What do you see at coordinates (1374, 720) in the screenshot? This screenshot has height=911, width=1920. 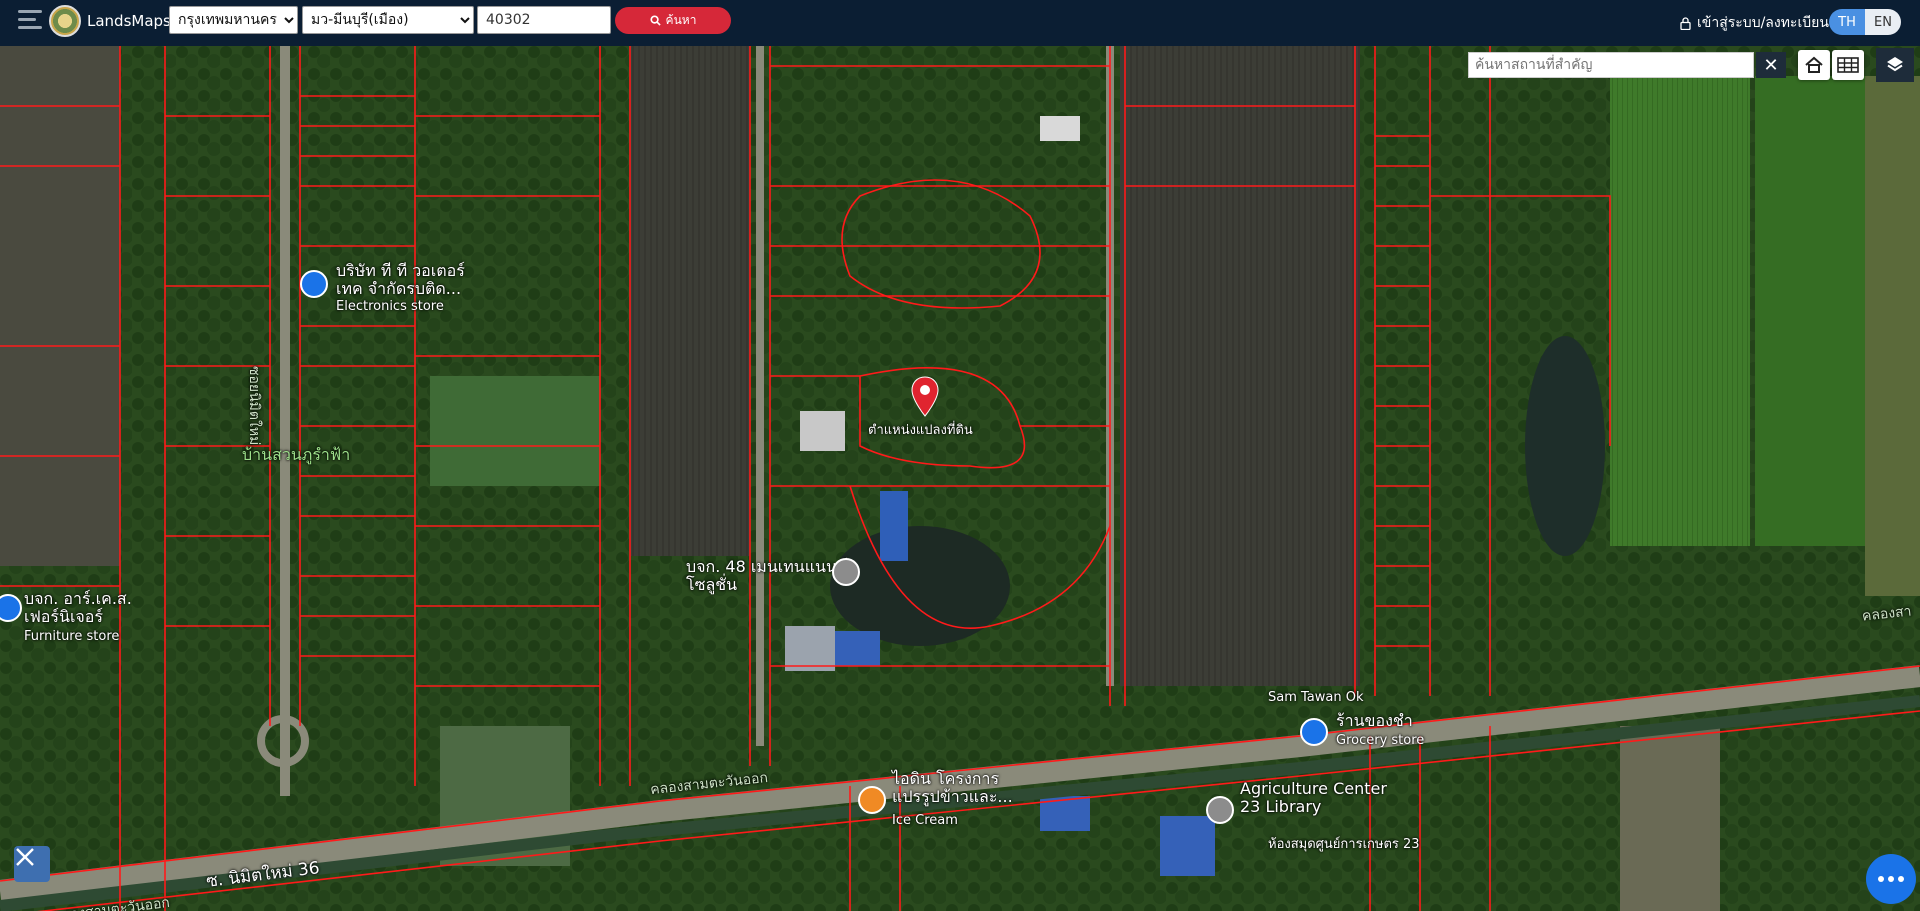 I see `place-label: ร้านของชำ` at bounding box center [1374, 720].